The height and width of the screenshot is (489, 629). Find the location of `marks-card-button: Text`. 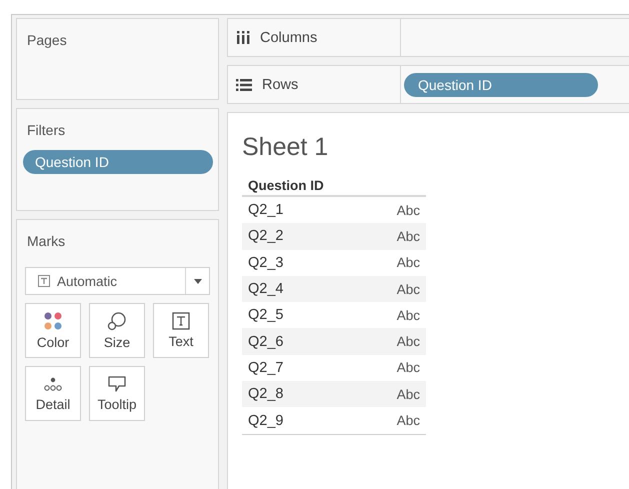

marks-card-button: Text is located at coordinates (181, 330).